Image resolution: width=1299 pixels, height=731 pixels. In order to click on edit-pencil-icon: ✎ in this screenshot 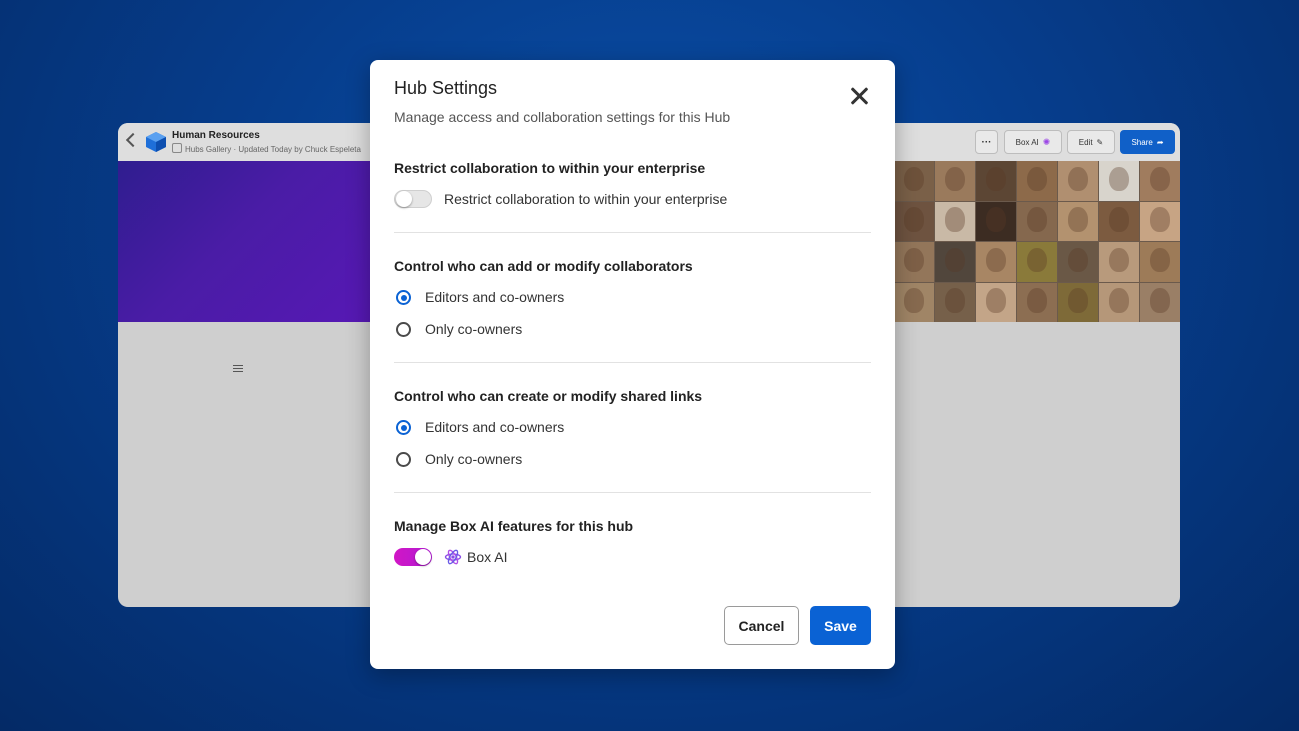, I will do `click(1100, 142)`.